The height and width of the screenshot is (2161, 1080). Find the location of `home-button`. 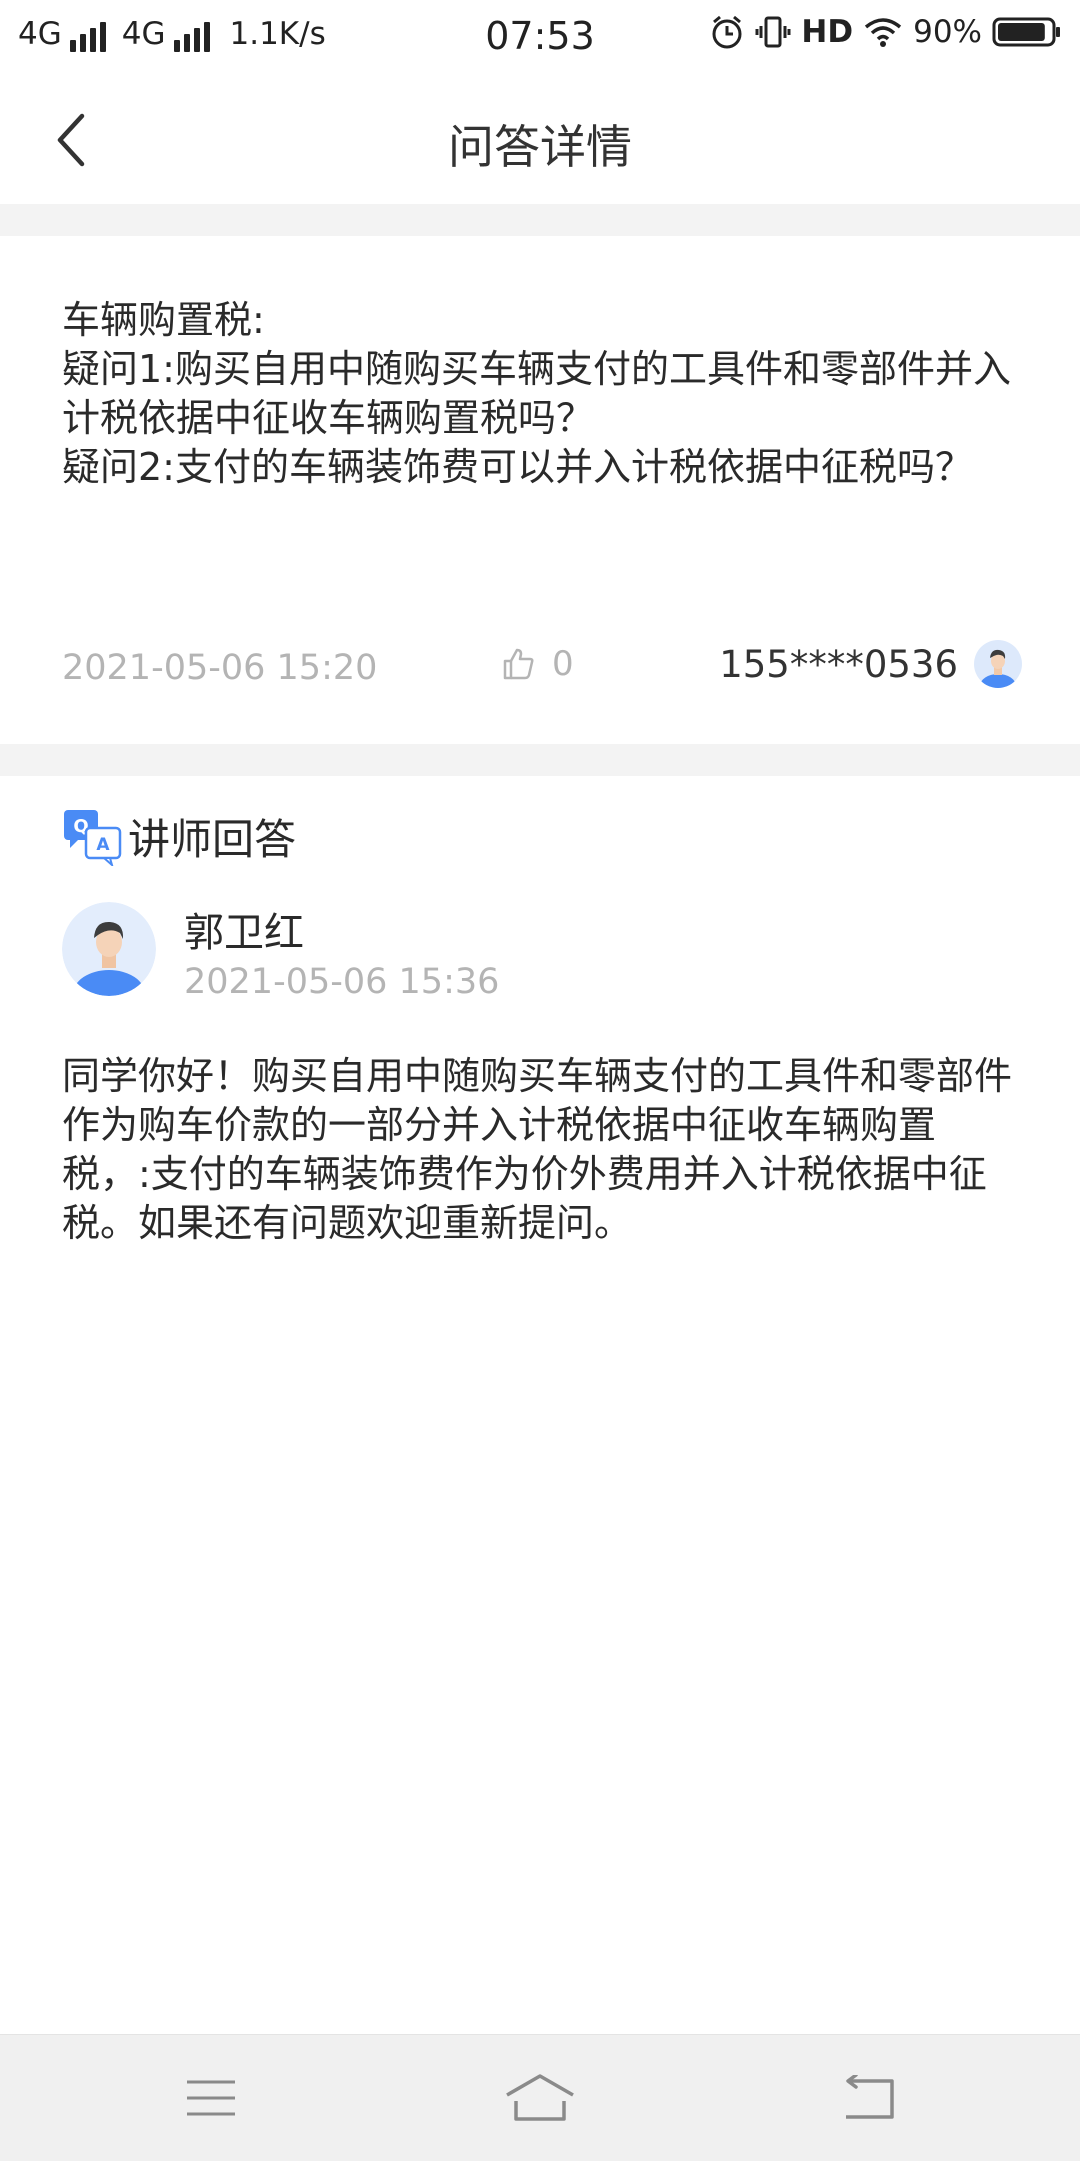

home-button is located at coordinates (540, 2098).